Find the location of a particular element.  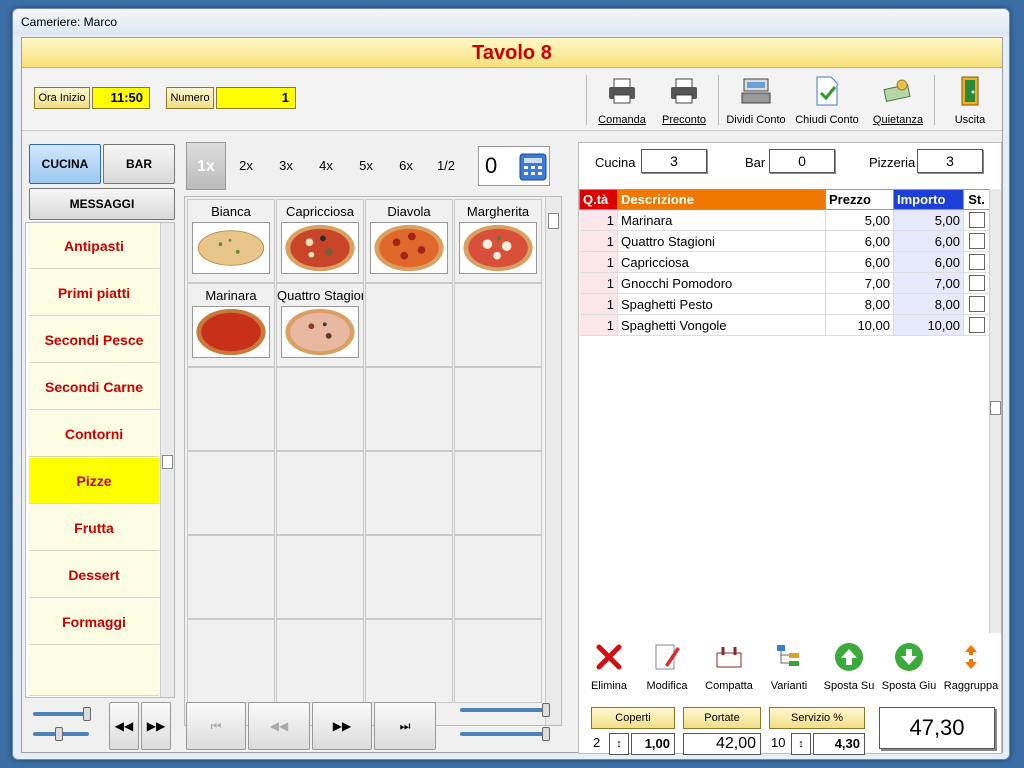

cucina-count-value: 3 is located at coordinates (674, 161).